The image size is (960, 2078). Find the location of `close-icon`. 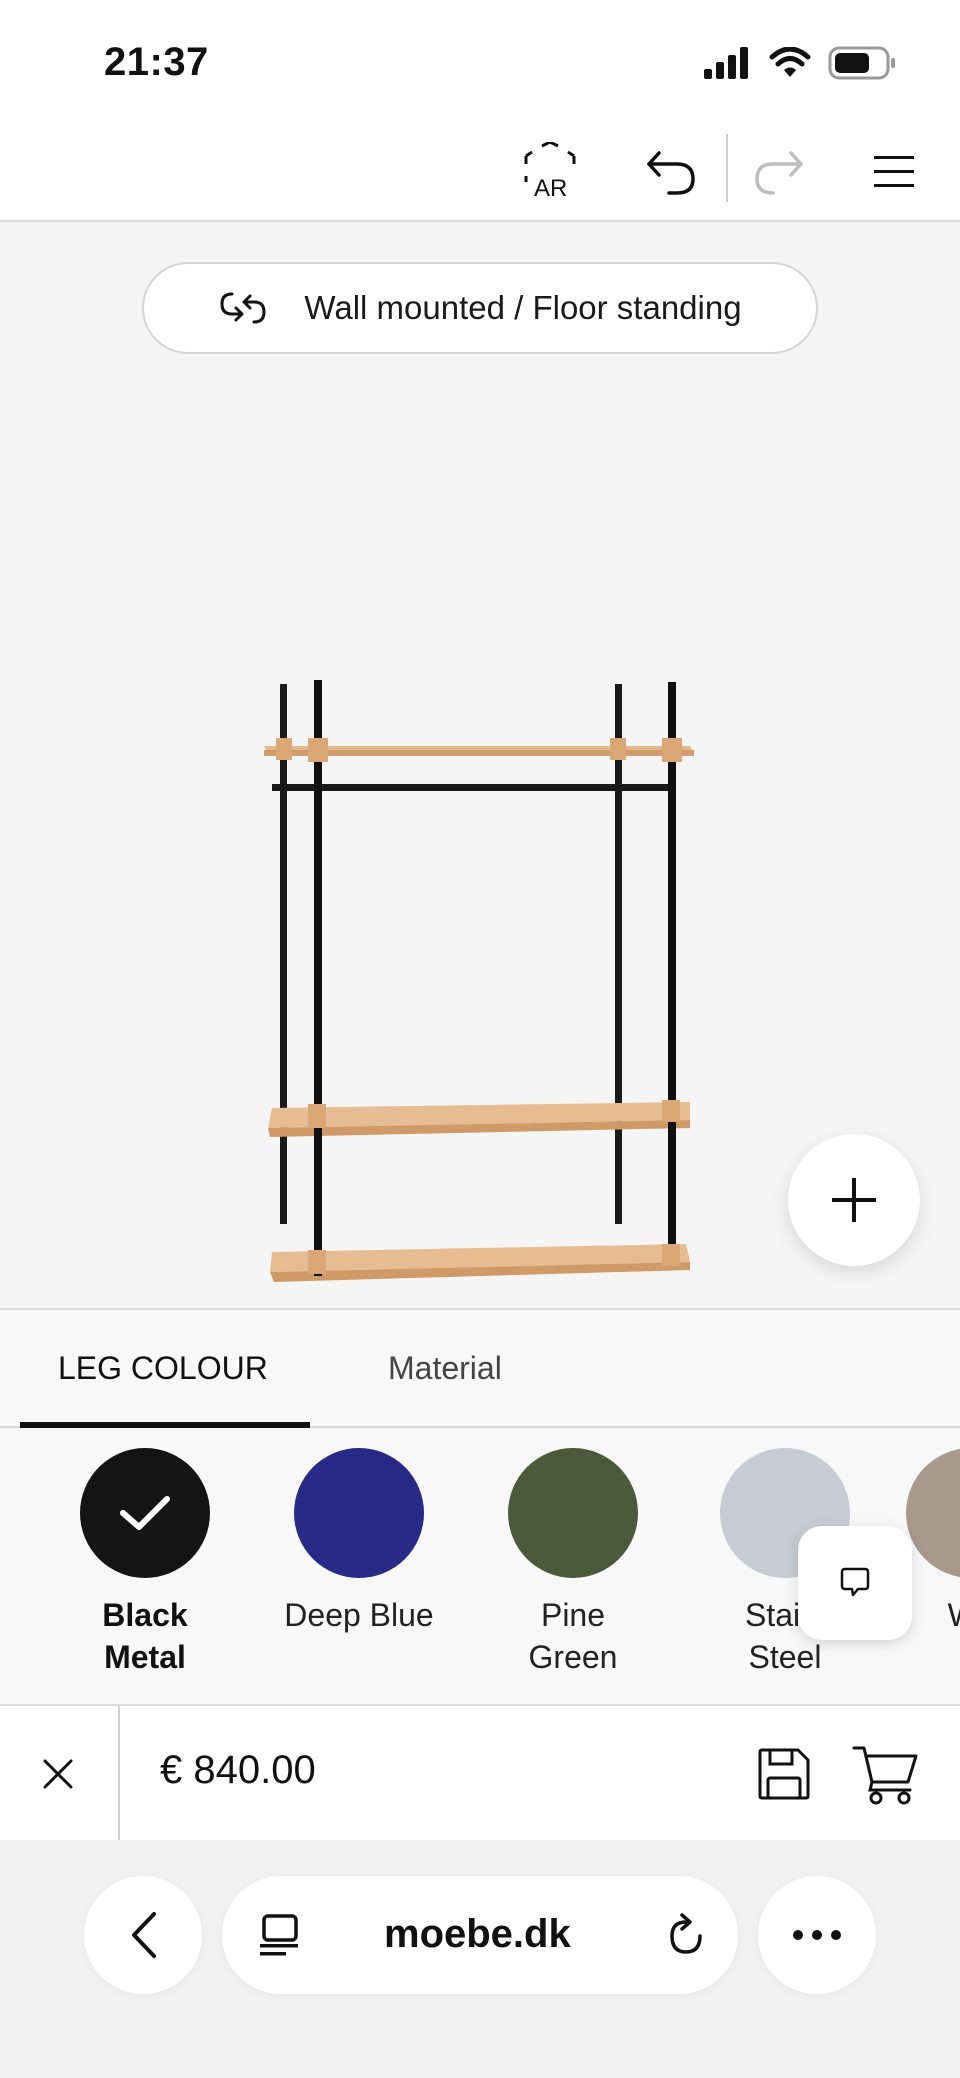

close-icon is located at coordinates (58, 1774).